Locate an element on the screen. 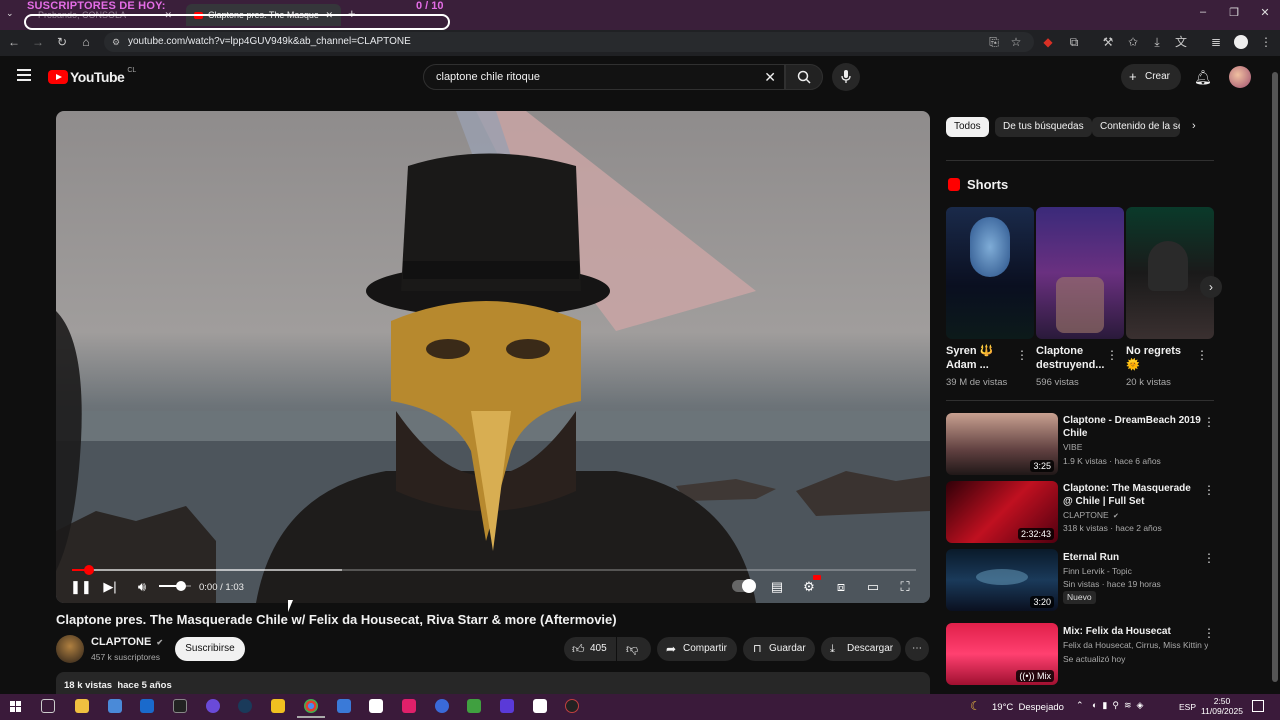 The height and width of the screenshot is (720, 1280). site-info-icon: ⚙ is located at coordinates (116, 42).